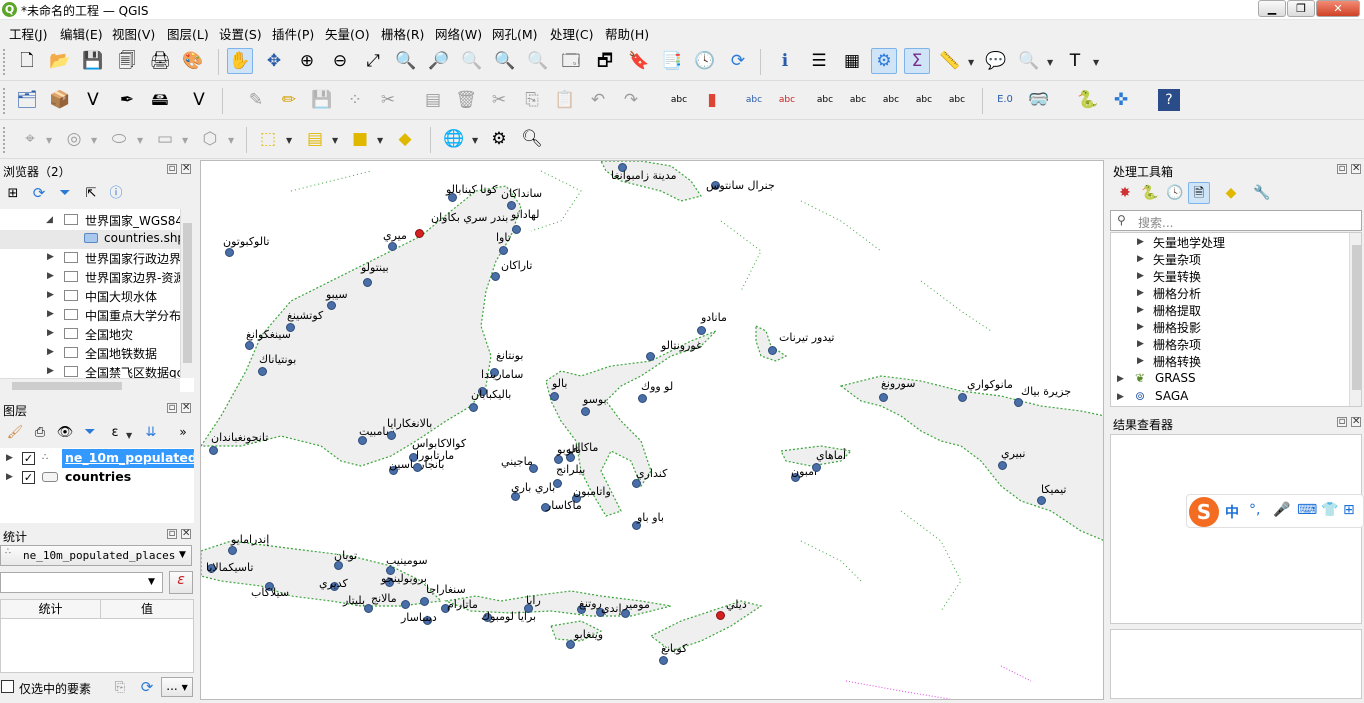 This screenshot has height=703, width=1364. Describe the element at coordinates (90, 432) in the screenshot. I see `filter-legend-icon: ⏷` at that location.